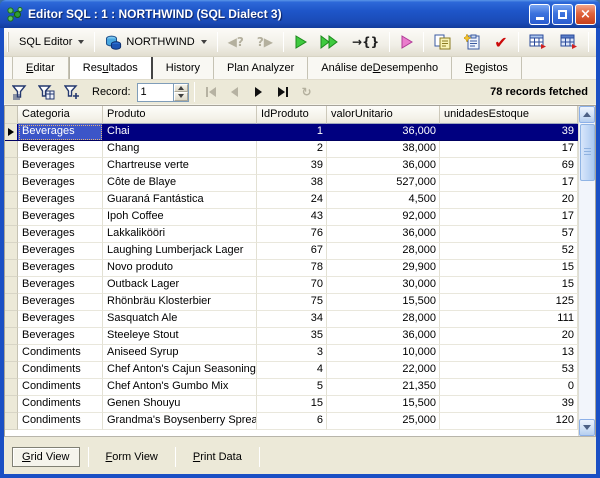 The height and width of the screenshot is (478, 600). Describe the element at coordinates (180, 149) in the screenshot. I see `grid-cell: Chang` at that location.